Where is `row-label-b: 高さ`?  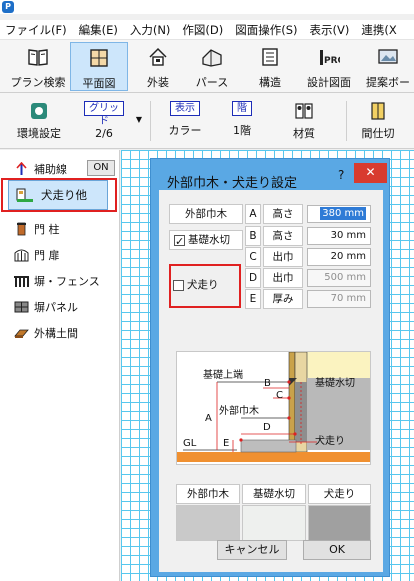 row-label-b: 高さ is located at coordinates (283, 236).